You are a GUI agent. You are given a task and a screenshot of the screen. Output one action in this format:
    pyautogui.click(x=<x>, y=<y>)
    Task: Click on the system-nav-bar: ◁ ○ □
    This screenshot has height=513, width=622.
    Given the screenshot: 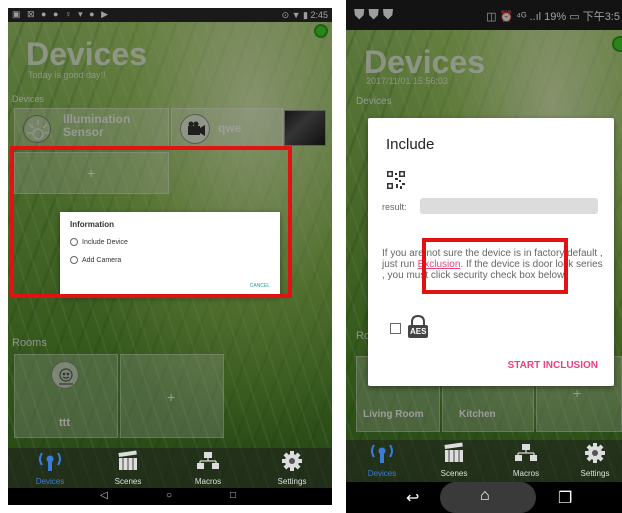 What is the action you would take?
    pyautogui.click(x=170, y=496)
    